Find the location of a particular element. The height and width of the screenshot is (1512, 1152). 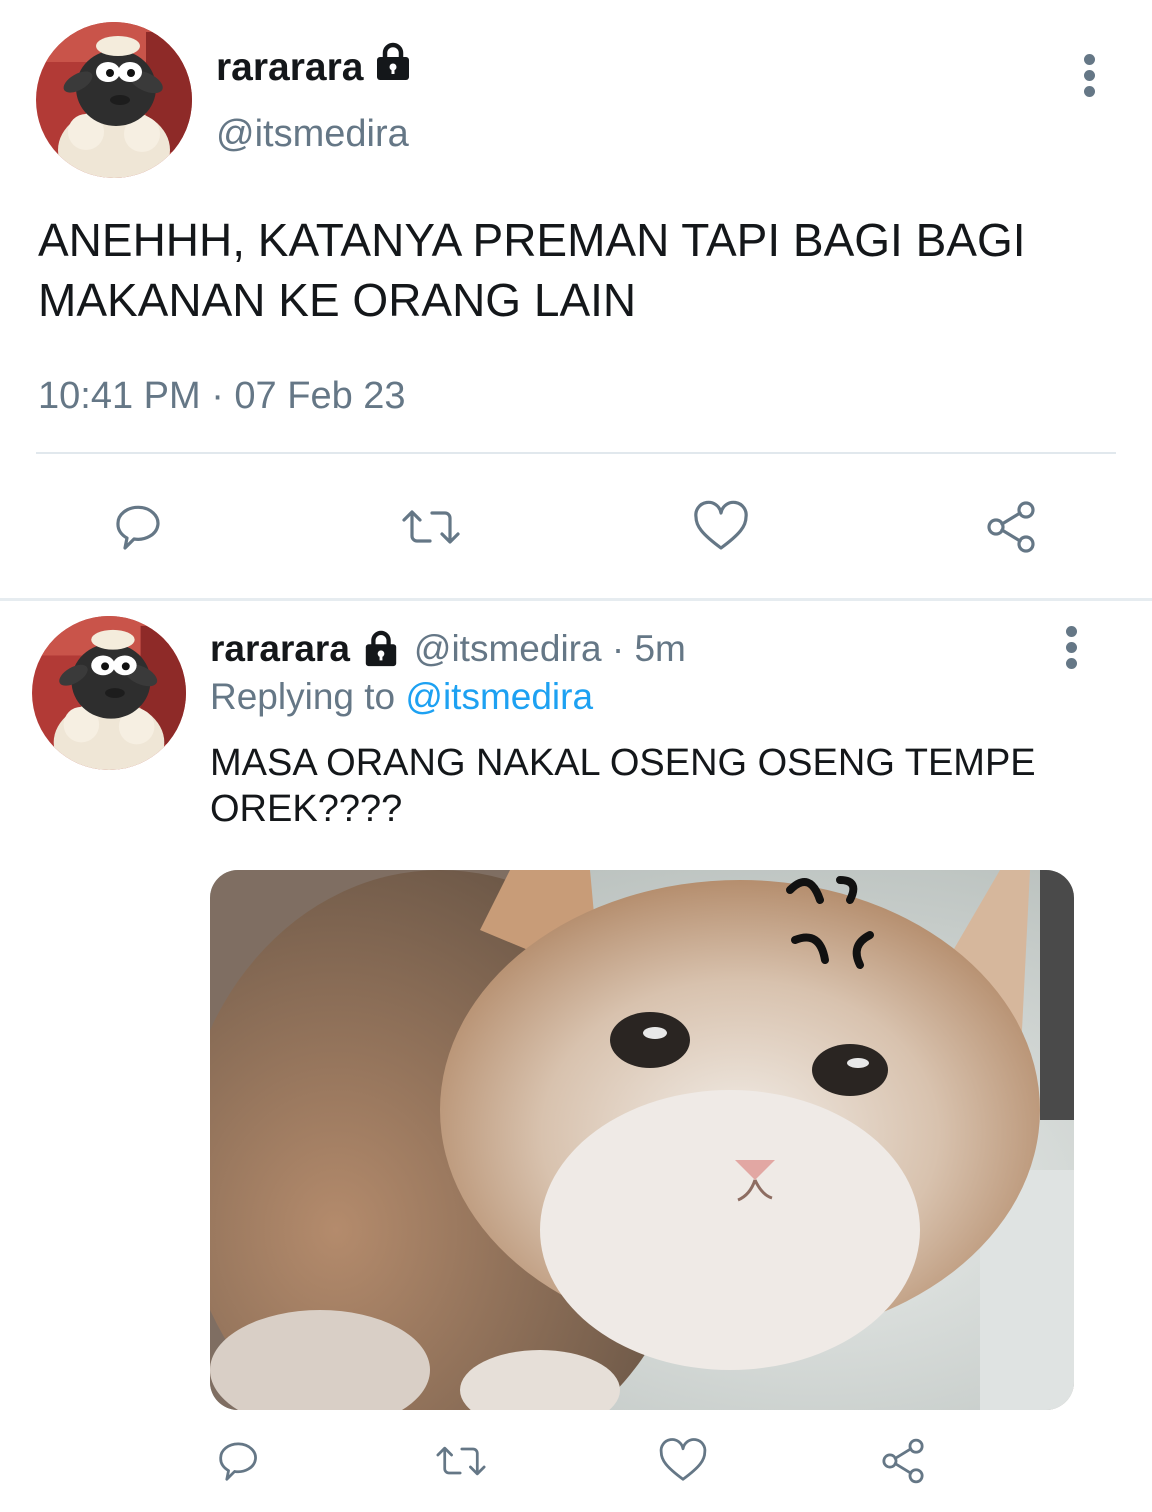

display-name-text: rararara is located at coordinates (290, 67).